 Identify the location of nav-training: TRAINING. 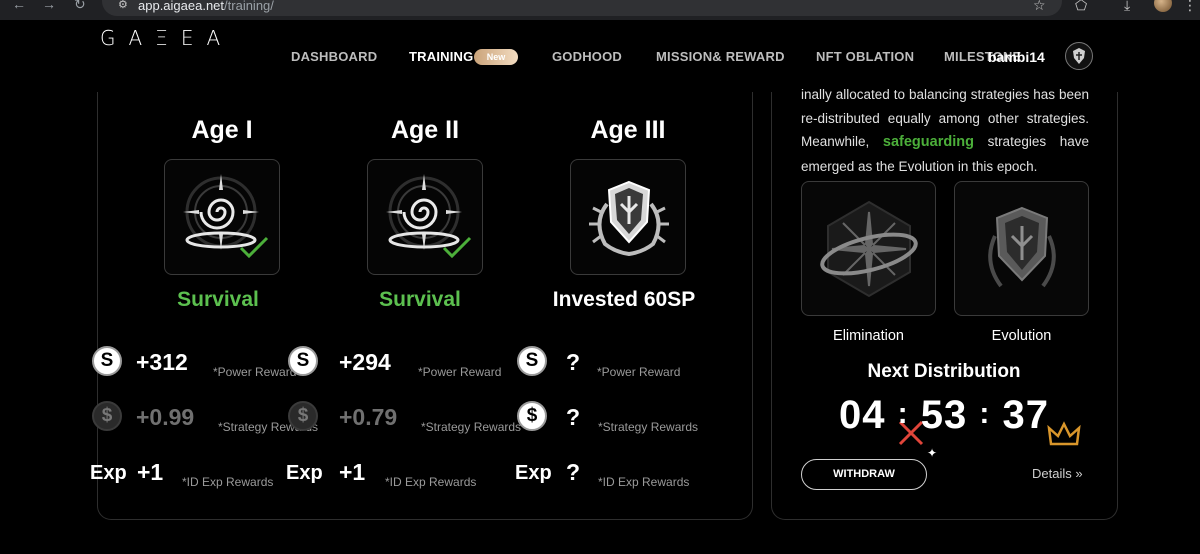
(441, 56).